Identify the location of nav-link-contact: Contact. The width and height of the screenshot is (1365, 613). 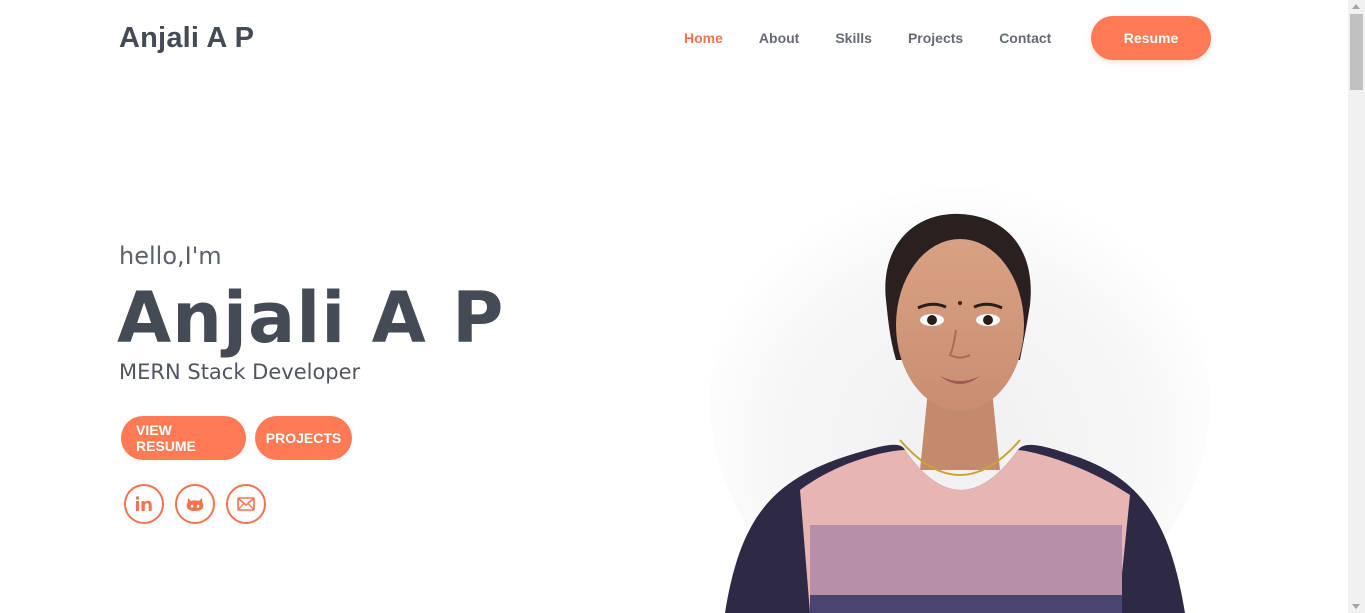
(1025, 38).